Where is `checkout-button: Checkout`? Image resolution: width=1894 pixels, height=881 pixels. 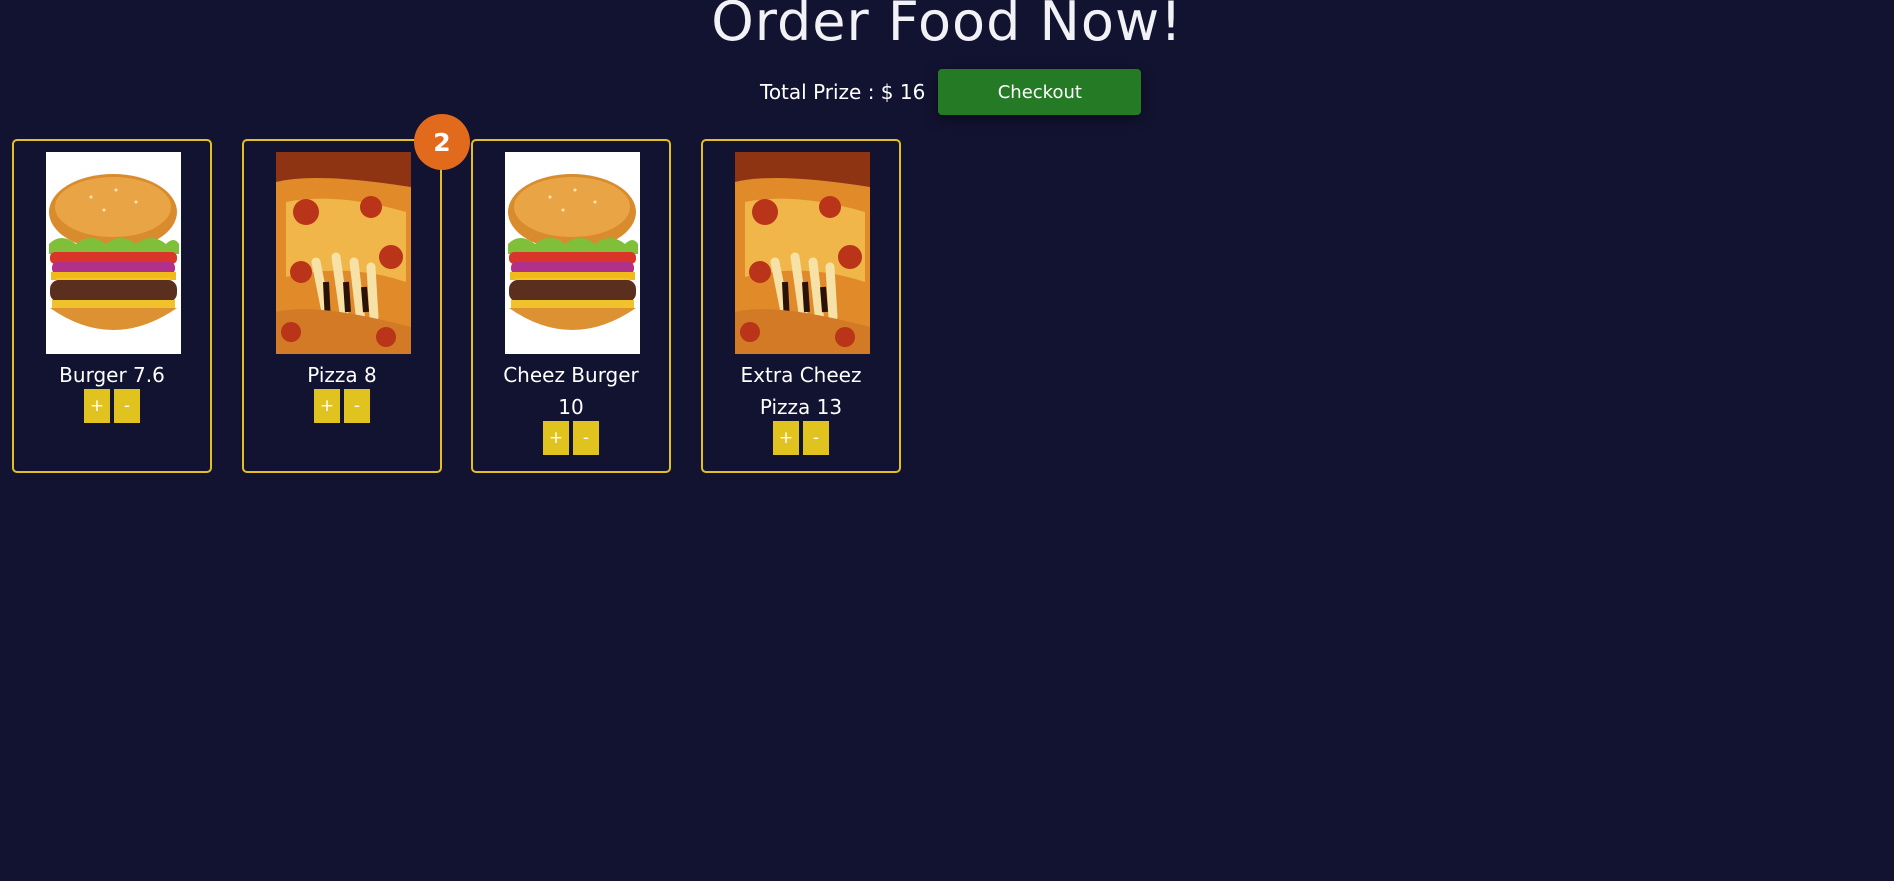 checkout-button: Checkout is located at coordinates (1040, 92).